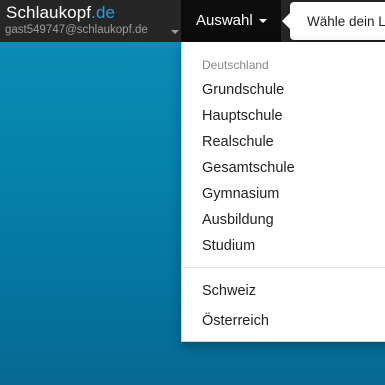 The image size is (385, 385). What do you see at coordinates (235, 321) in the screenshot?
I see `menu-item-oesterreich: Österreich` at bounding box center [235, 321].